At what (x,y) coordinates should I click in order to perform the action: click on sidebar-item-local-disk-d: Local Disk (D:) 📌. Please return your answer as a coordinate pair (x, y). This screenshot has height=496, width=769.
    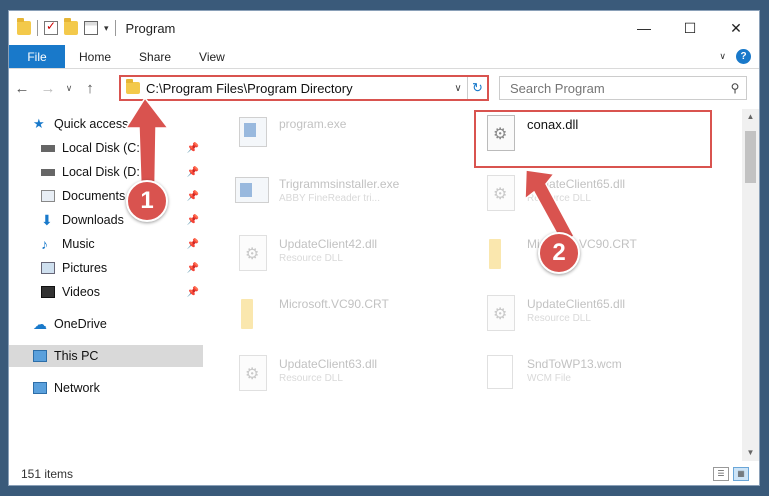
    Looking at the image, I should click on (106, 172).